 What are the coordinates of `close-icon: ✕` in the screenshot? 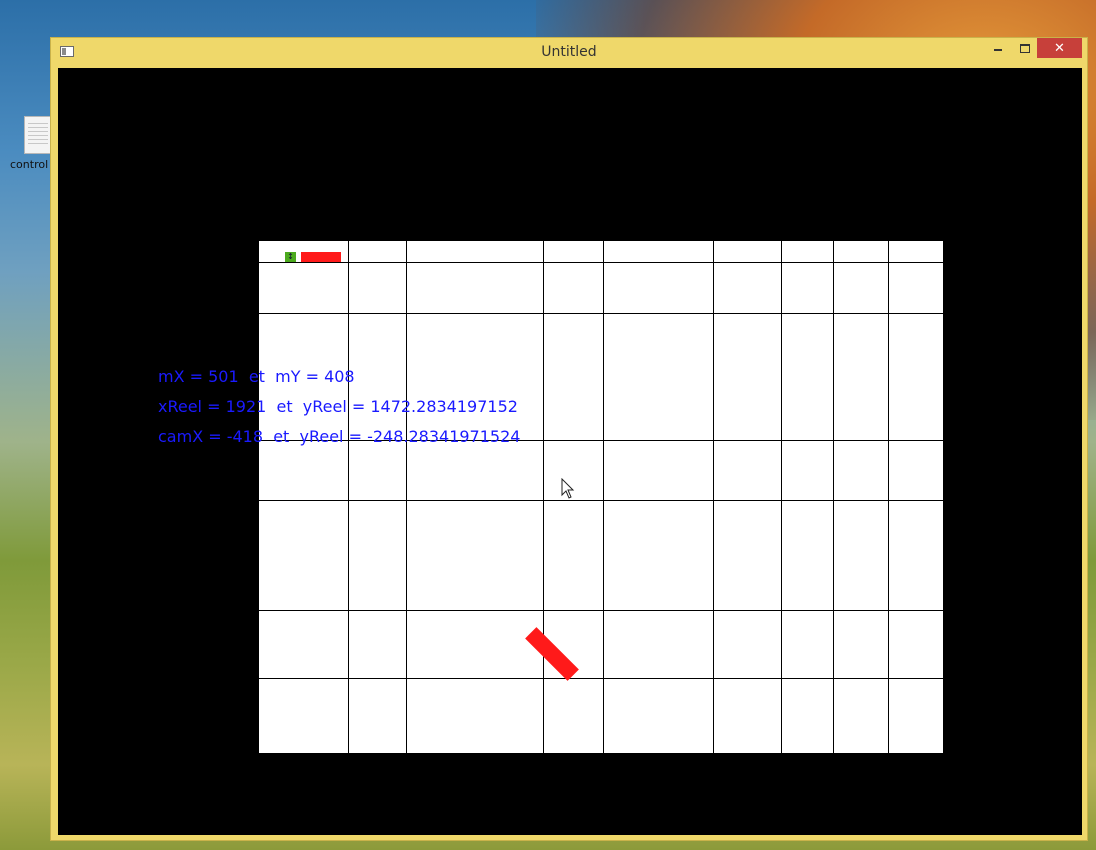 It's located at (1059, 48).